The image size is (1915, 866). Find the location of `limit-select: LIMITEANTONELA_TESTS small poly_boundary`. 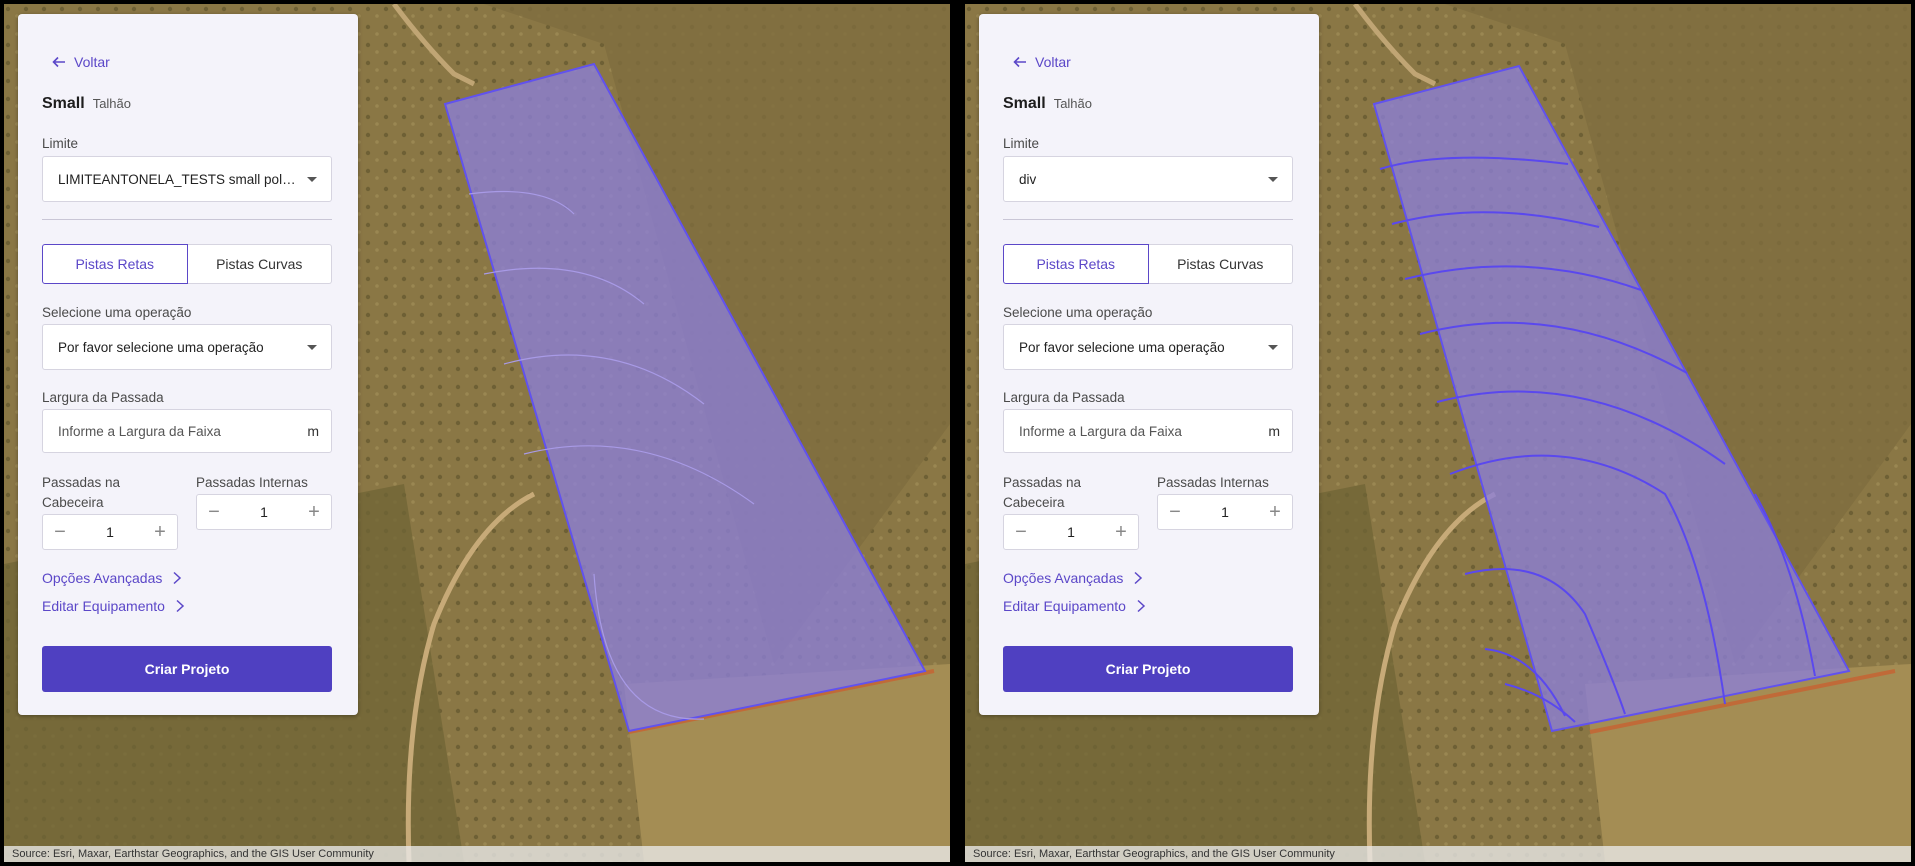

limit-select: LIMITEANTONELA_TESTS small poly_boundary is located at coordinates (187, 179).